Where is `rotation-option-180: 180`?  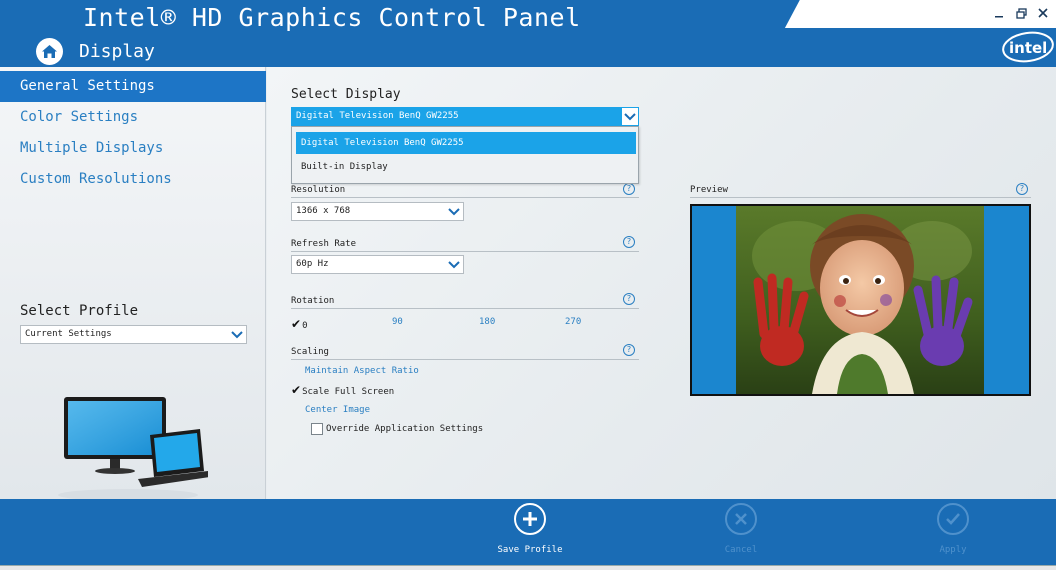 rotation-option-180: 180 is located at coordinates (487, 322).